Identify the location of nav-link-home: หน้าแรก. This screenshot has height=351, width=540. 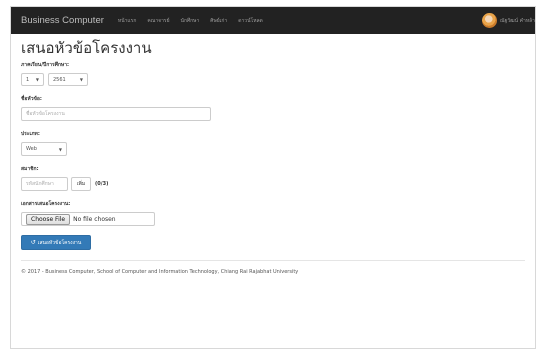
(127, 21).